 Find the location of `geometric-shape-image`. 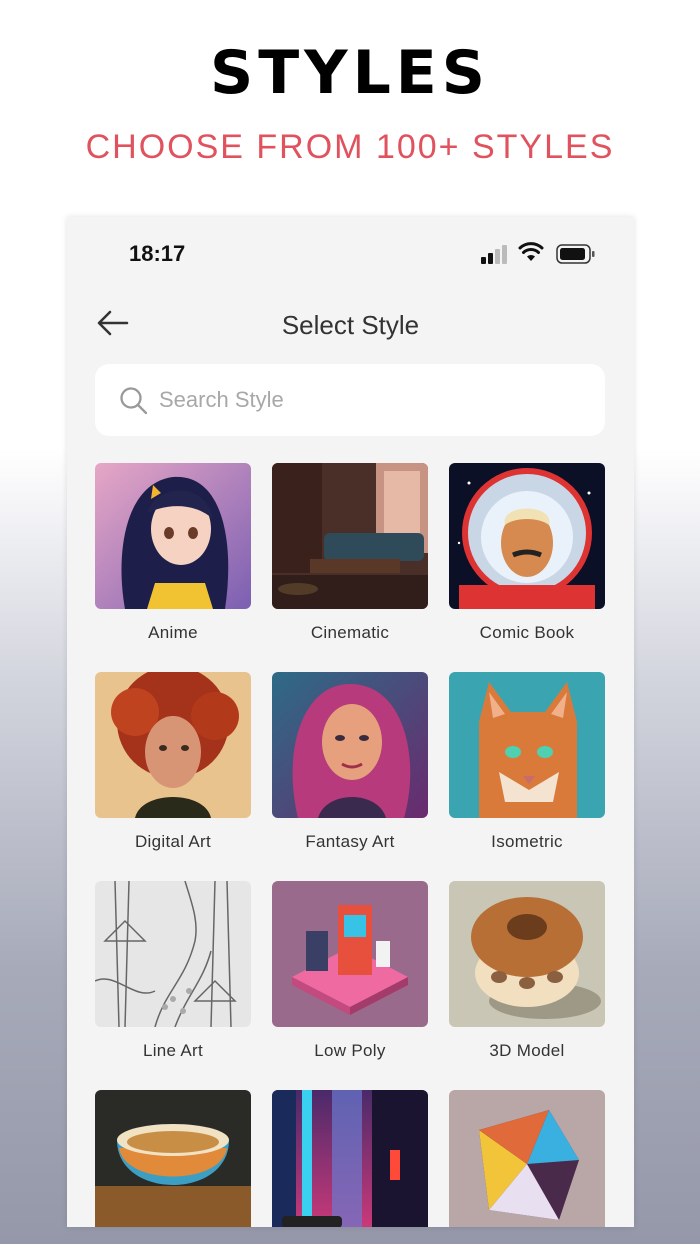

geometric-shape-image is located at coordinates (527, 1158).